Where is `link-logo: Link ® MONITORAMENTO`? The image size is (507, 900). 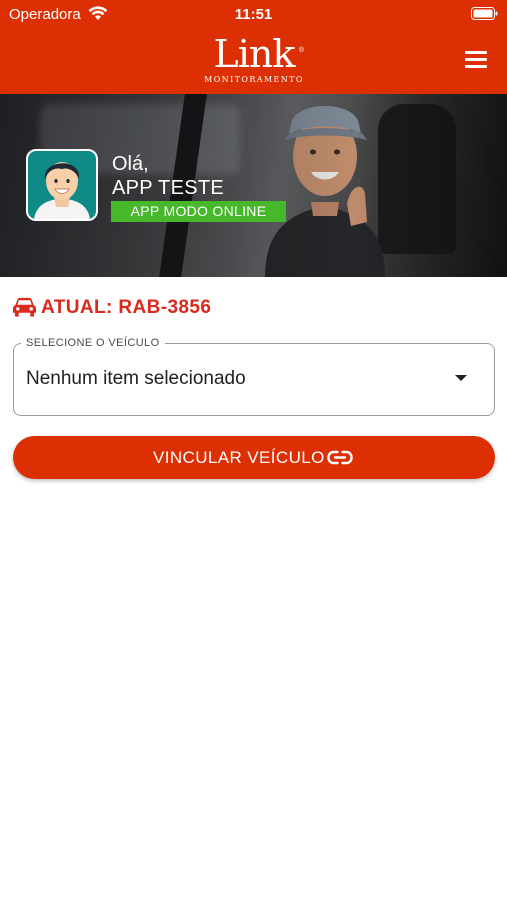 link-logo: Link ® MONITORAMENTO is located at coordinates (254, 60).